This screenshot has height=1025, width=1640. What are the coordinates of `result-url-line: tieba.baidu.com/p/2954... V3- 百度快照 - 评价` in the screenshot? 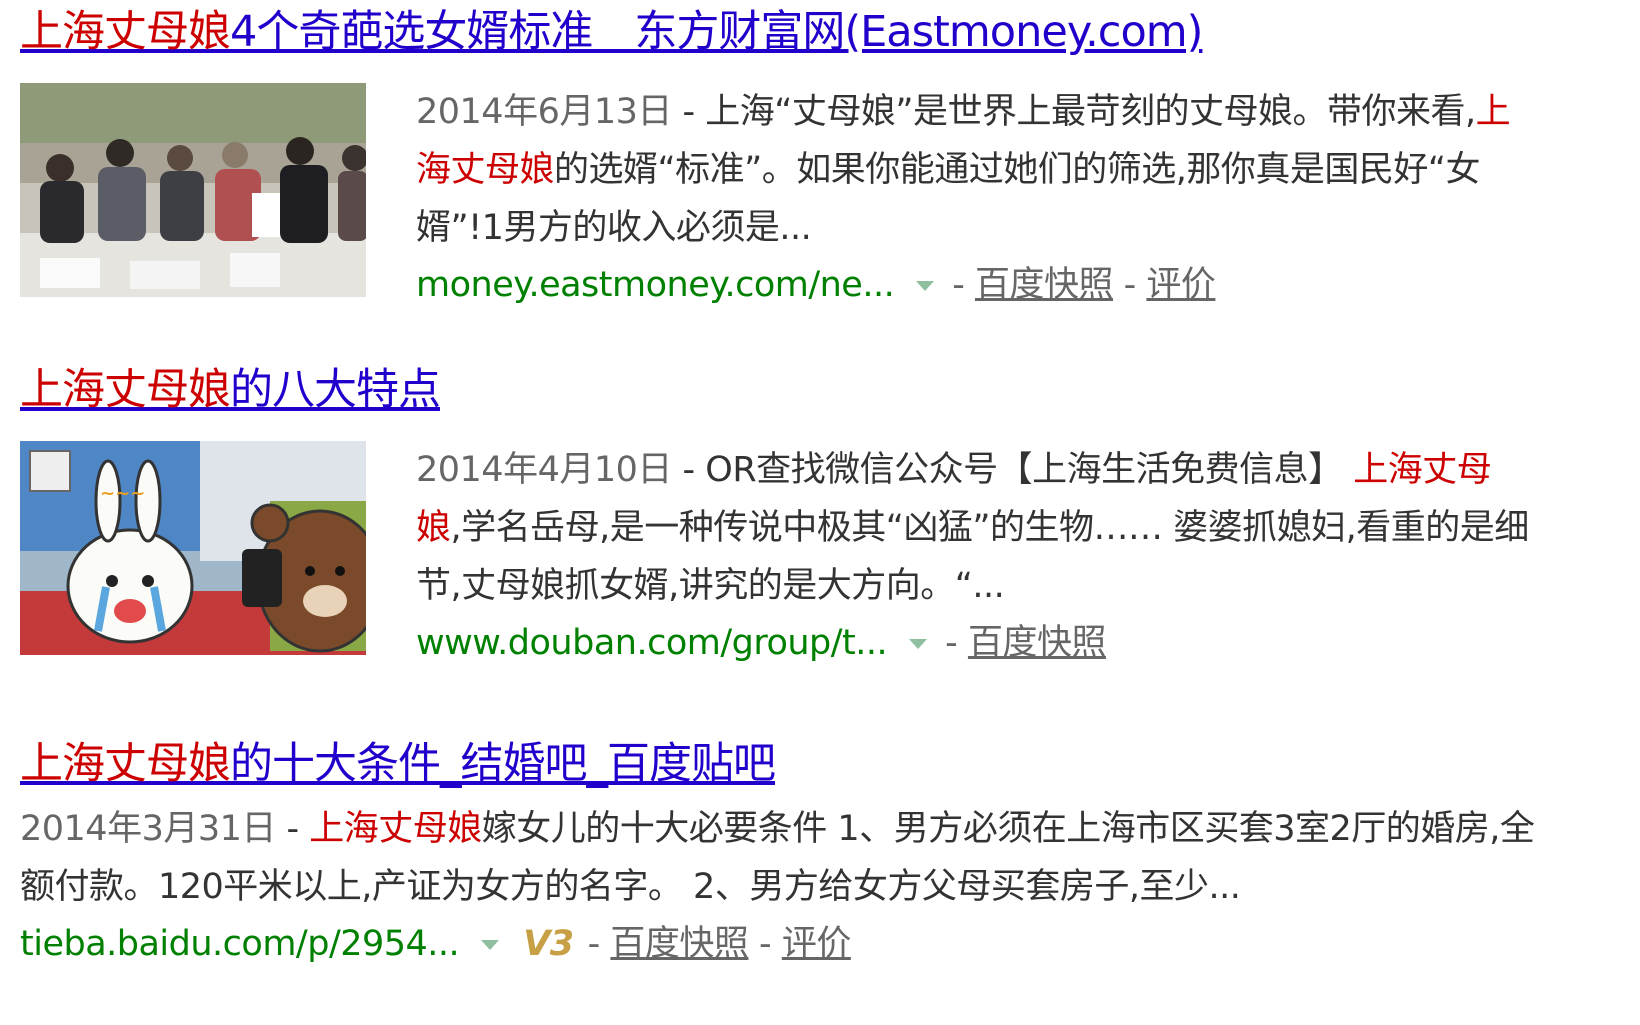 It's located at (790, 944).